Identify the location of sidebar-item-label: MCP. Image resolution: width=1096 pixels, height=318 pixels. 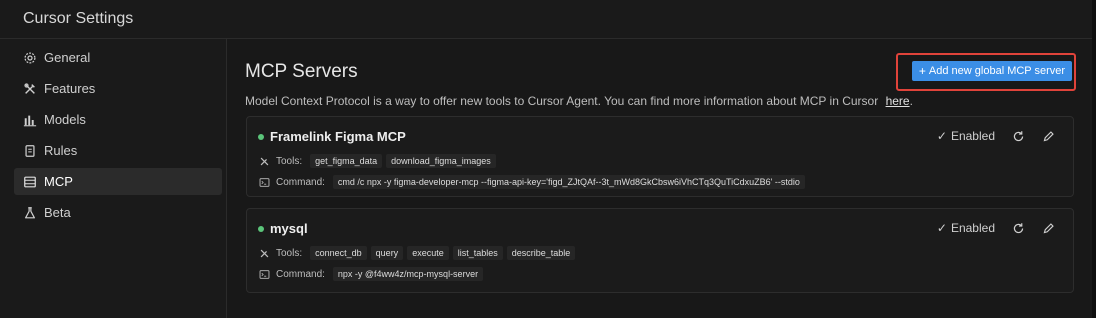
(58, 181).